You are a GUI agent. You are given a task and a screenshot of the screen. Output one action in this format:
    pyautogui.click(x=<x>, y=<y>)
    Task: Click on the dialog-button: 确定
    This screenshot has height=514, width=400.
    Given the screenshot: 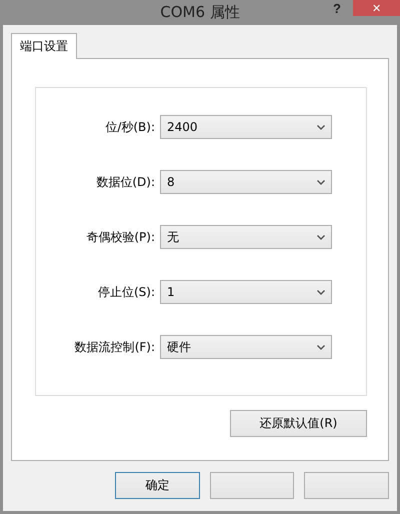 What is the action you would take?
    pyautogui.click(x=157, y=485)
    